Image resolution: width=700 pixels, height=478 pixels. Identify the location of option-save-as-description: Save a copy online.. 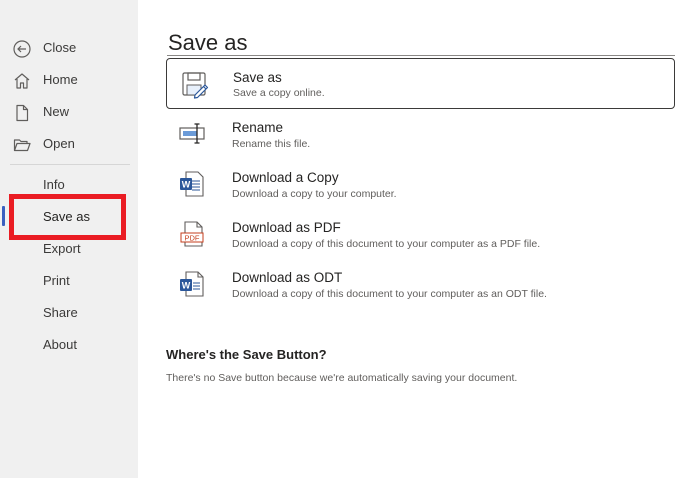
(279, 93).